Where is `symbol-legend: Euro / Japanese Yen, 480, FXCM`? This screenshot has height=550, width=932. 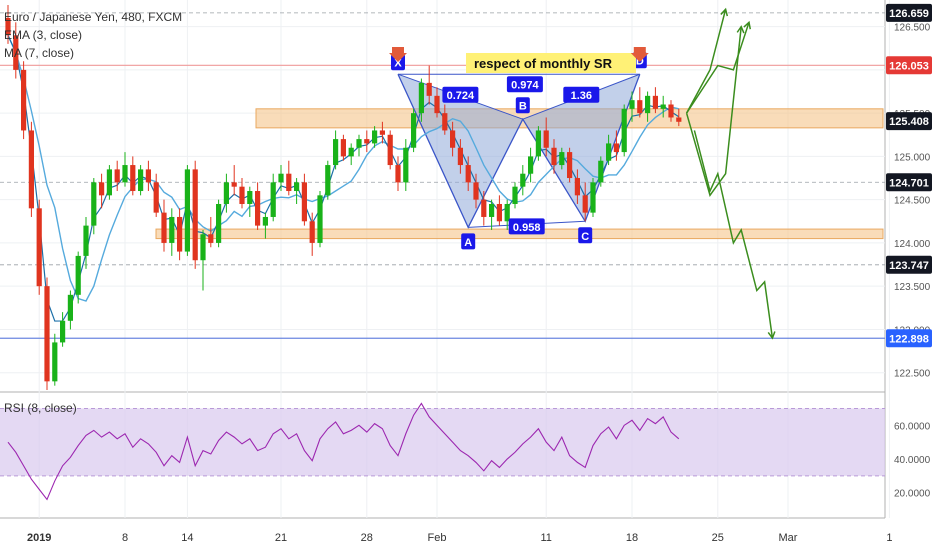 symbol-legend: Euro / Japanese Yen, 480, FXCM is located at coordinates (93, 17).